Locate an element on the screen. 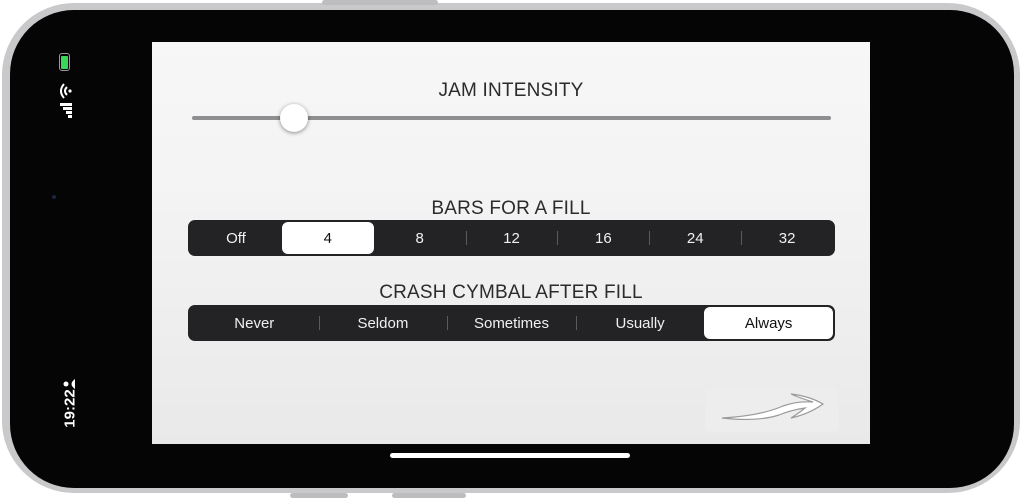 The image size is (1024, 498). bars-option-32: 32 is located at coordinates (787, 238).